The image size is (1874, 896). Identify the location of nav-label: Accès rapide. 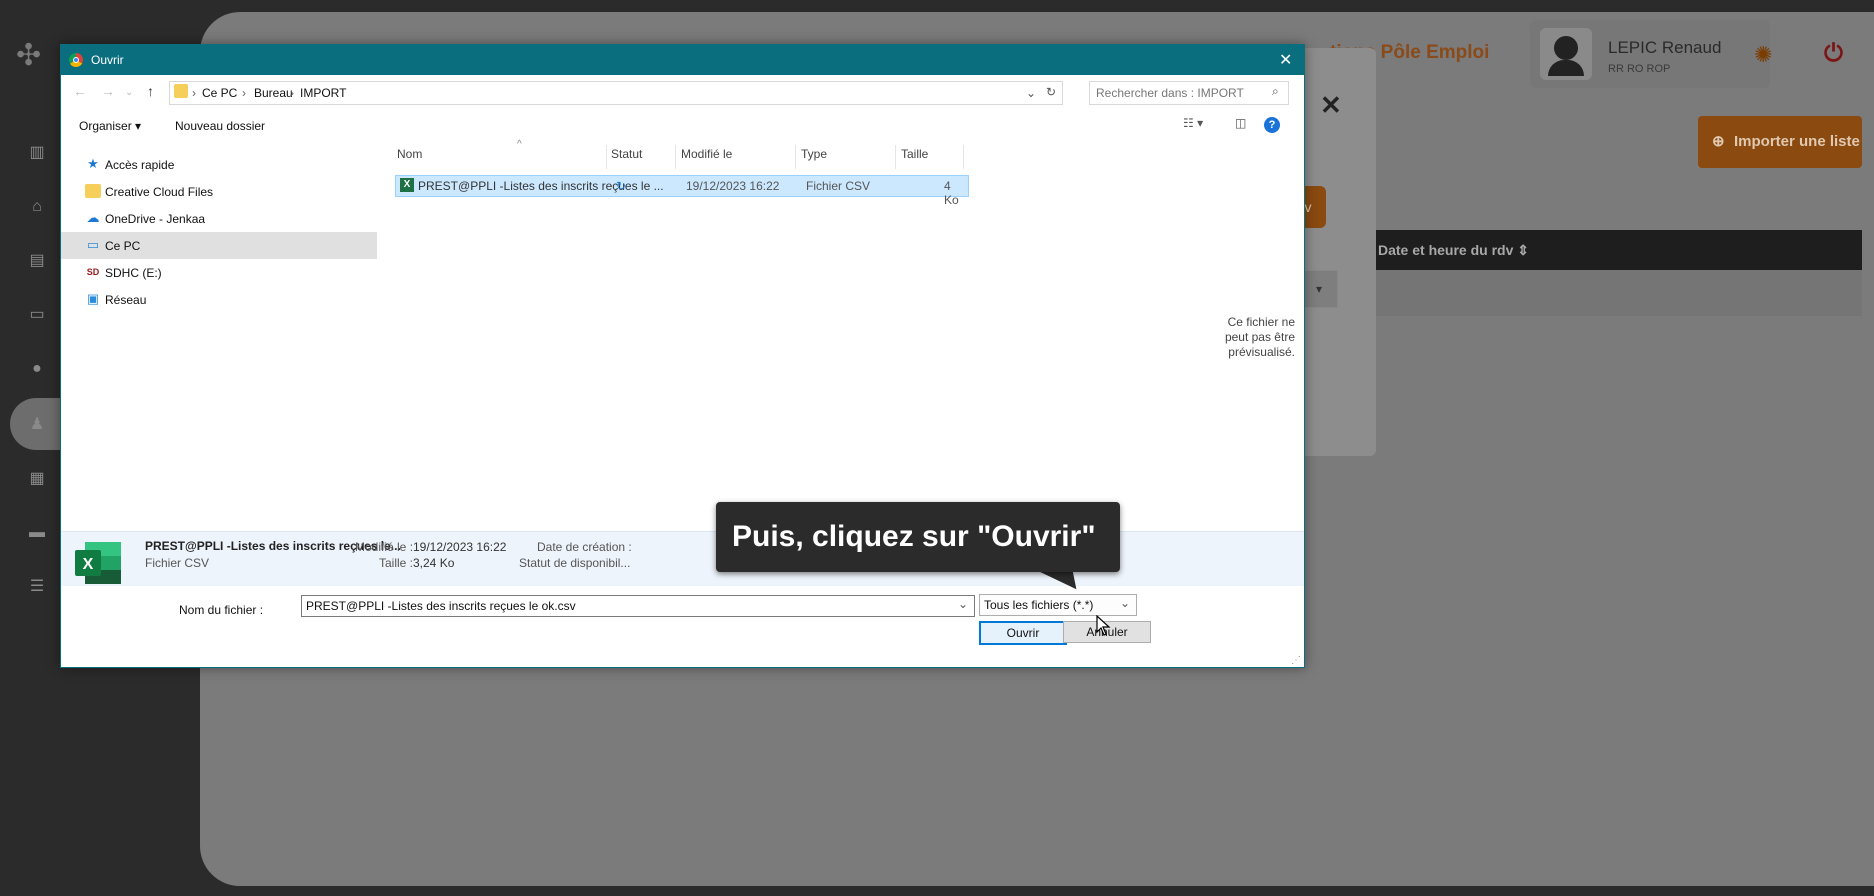
(140, 165).